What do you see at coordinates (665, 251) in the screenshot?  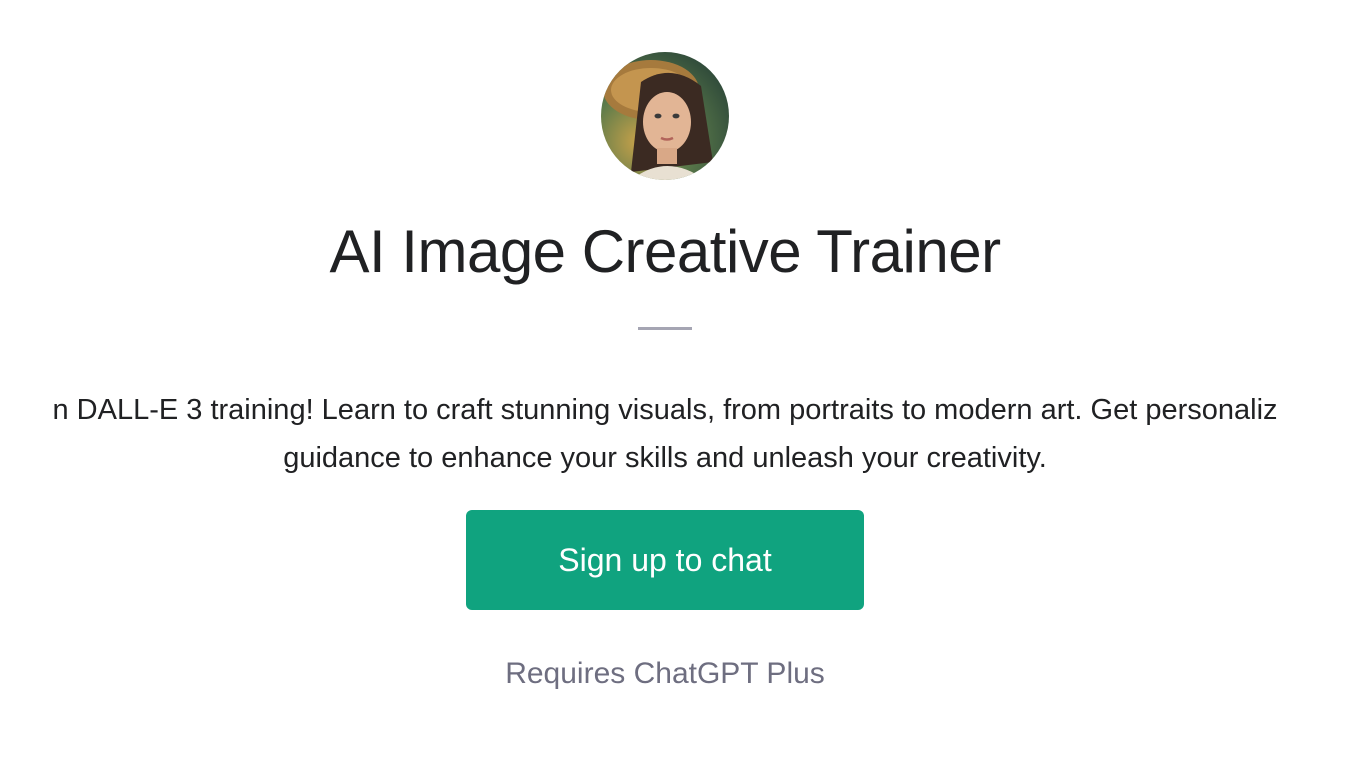 I see `gpt-title: AI Image Creative Trainer` at bounding box center [665, 251].